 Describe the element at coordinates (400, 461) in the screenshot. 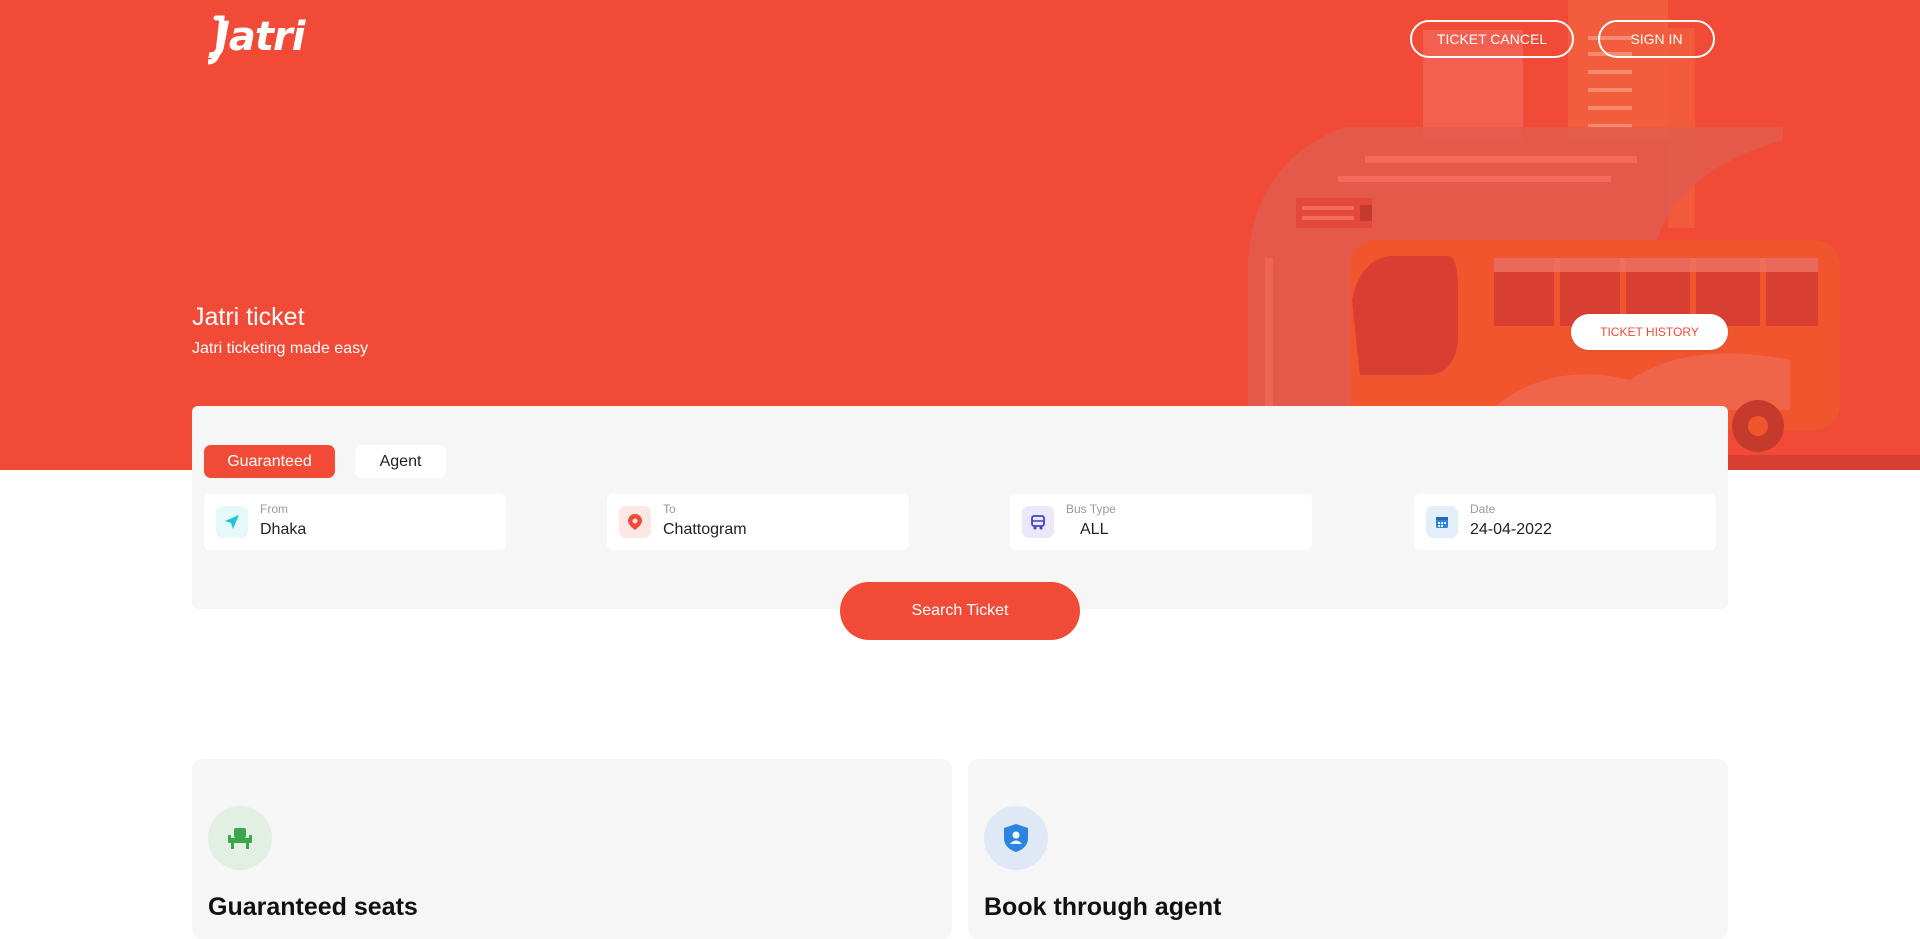

I see `tab-agent: Agent` at that location.